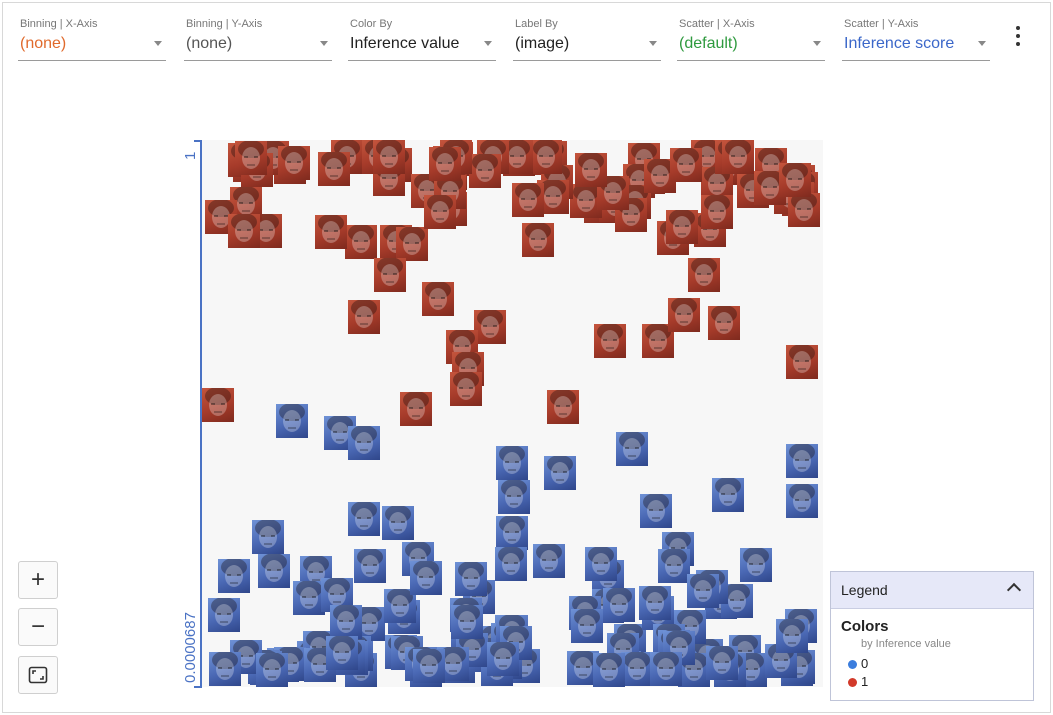  Describe the element at coordinates (258, 39) in the screenshot. I see `binning-y-dropdown: Binning | Y-Axis (none)` at that location.